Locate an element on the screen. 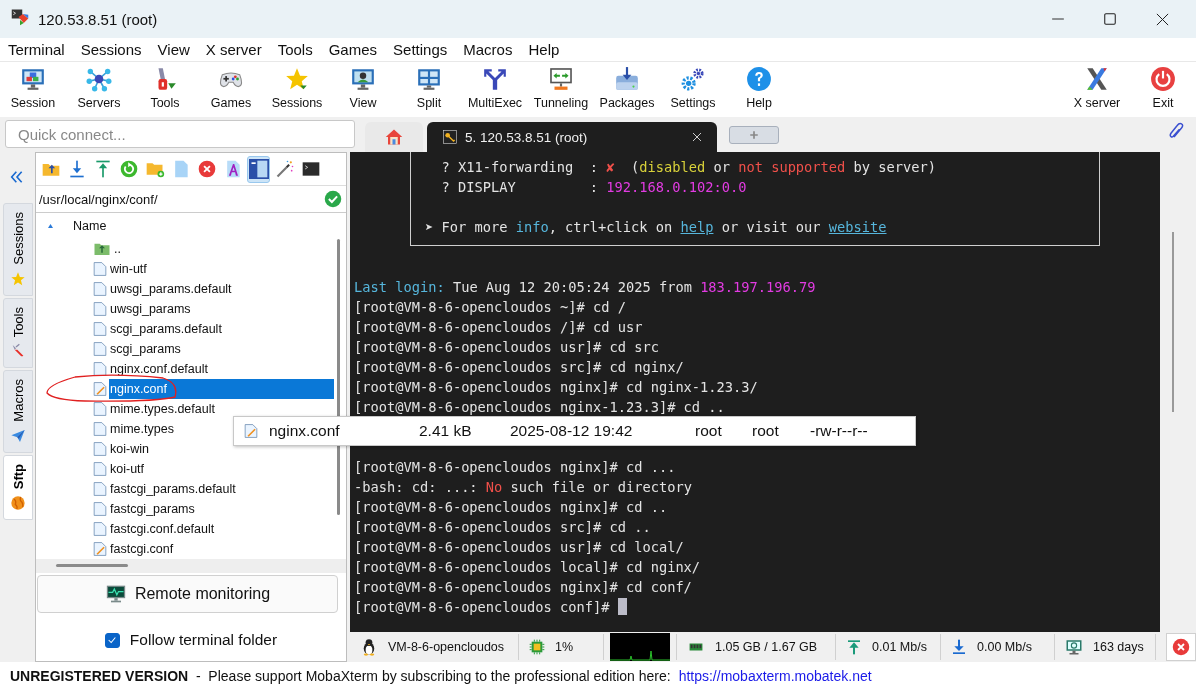  terminal-line: [root@VM-8-6-opencloudos ~]# cd / is located at coordinates (490, 307).